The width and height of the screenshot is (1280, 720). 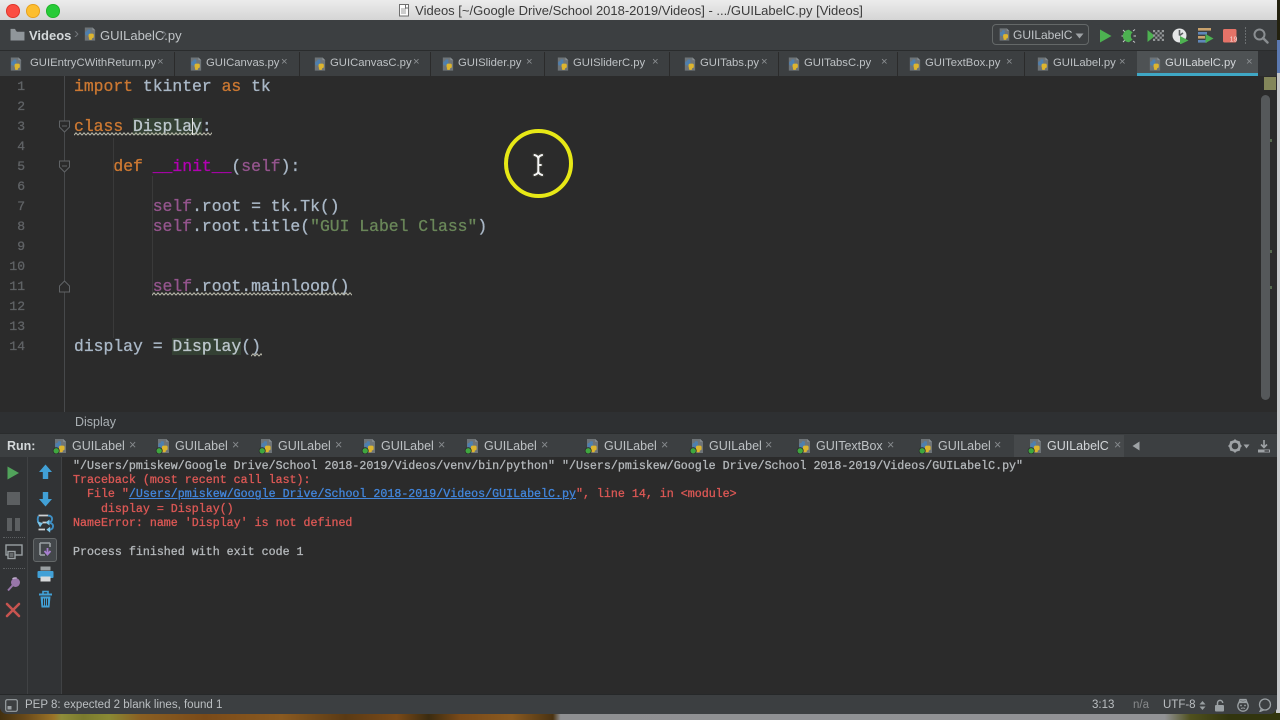 What do you see at coordinates (1233, 40) in the screenshot?
I see `svg-text: 19` at bounding box center [1233, 40].